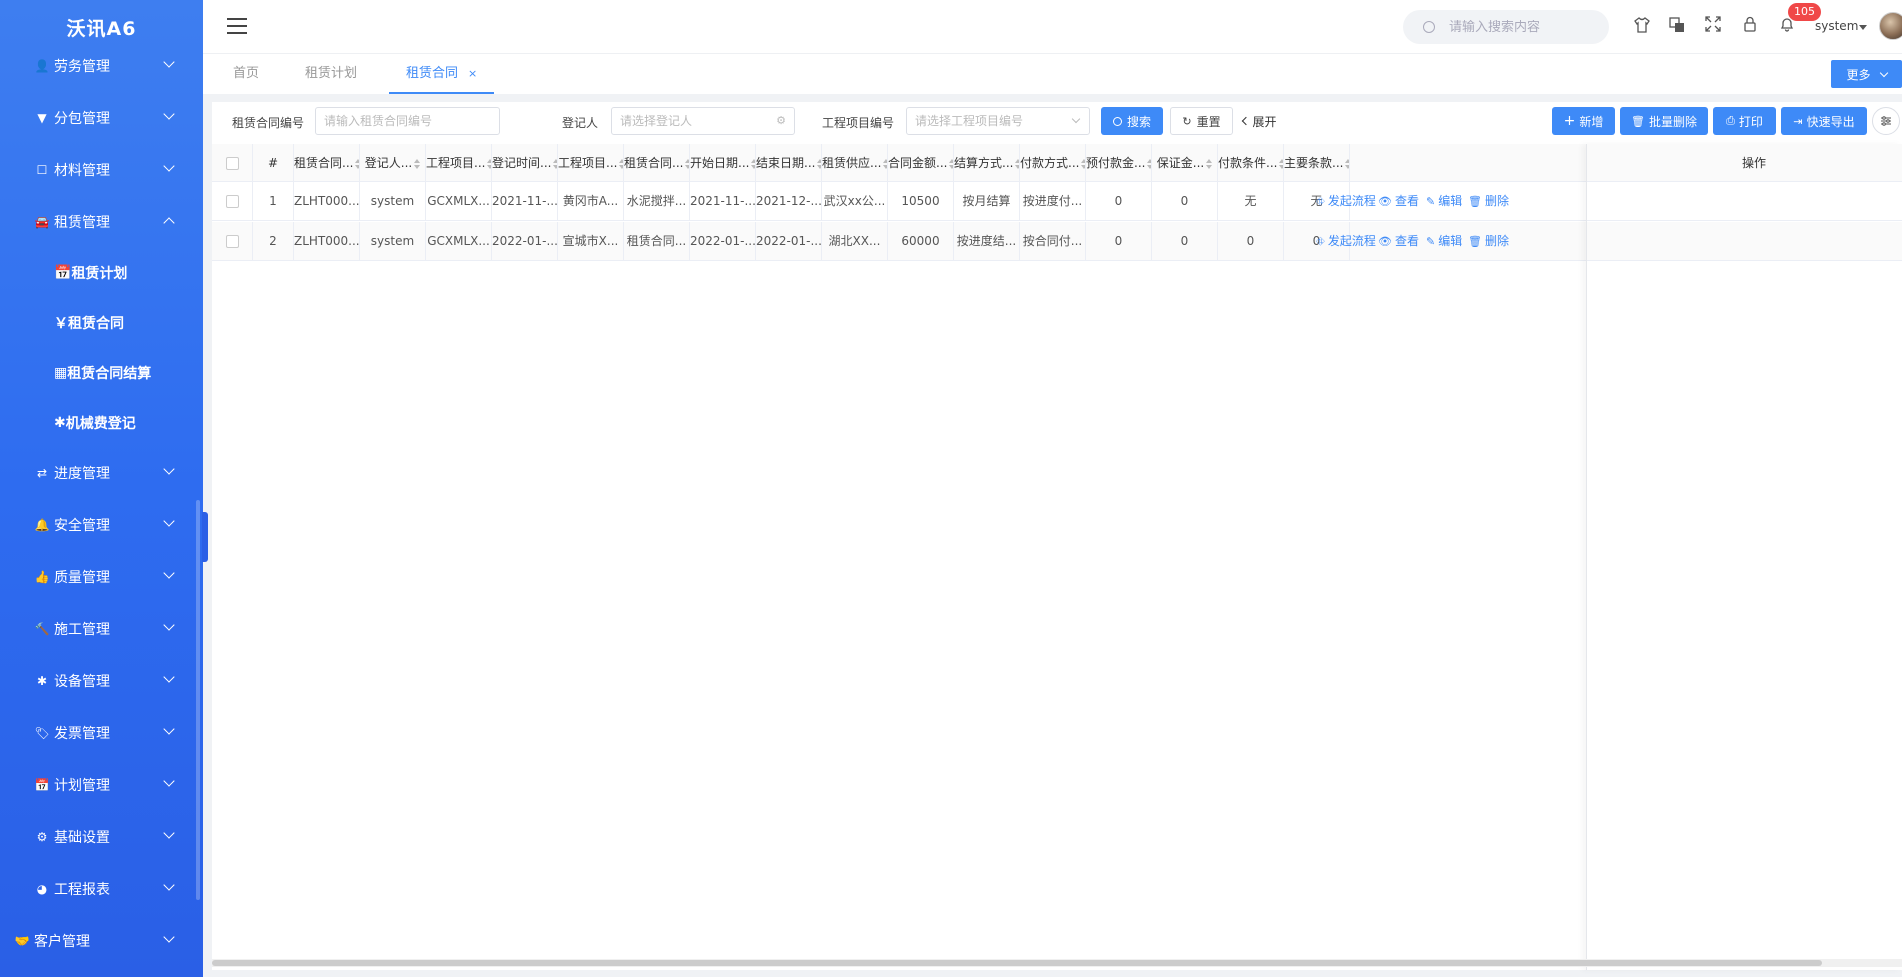 This screenshot has width=1902, height=977. I want to click on reset-button: ↻ 重置, so click(1201, 121).